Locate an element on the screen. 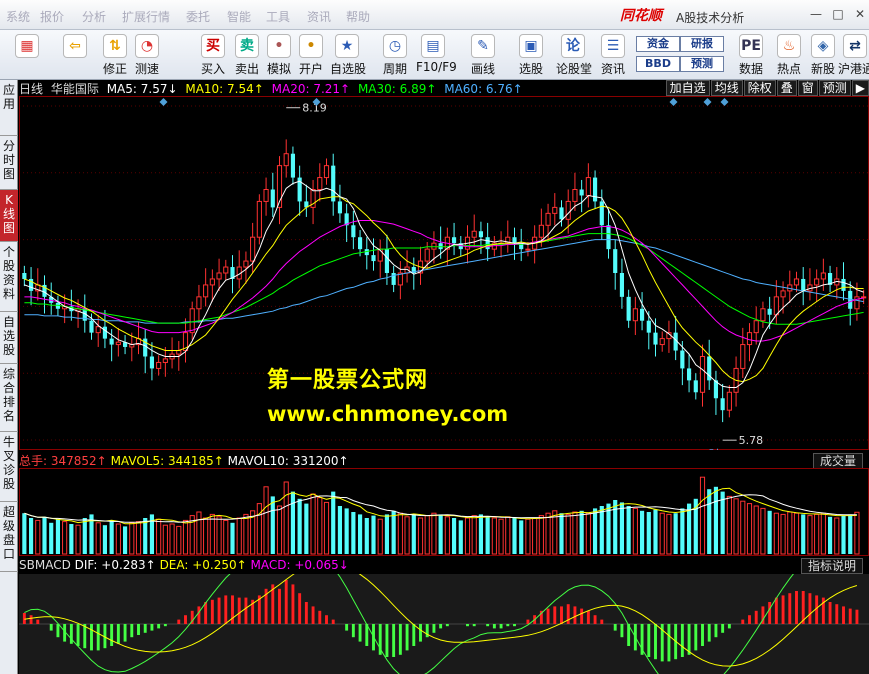  left-tab-5: 综合排名 is located at coordinates (9, 398).